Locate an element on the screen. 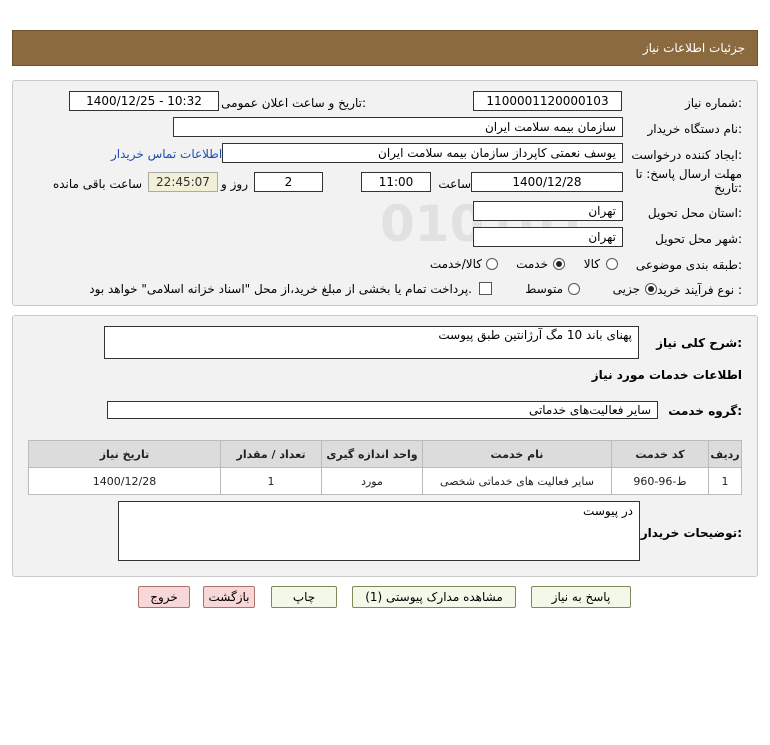  reply-button: پاسخ به نیاز is located at coordinates (581, 597).